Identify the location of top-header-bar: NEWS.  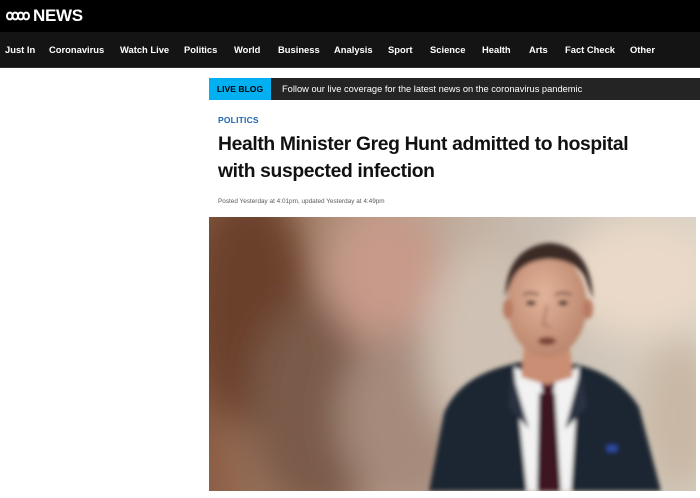
(350, 16).